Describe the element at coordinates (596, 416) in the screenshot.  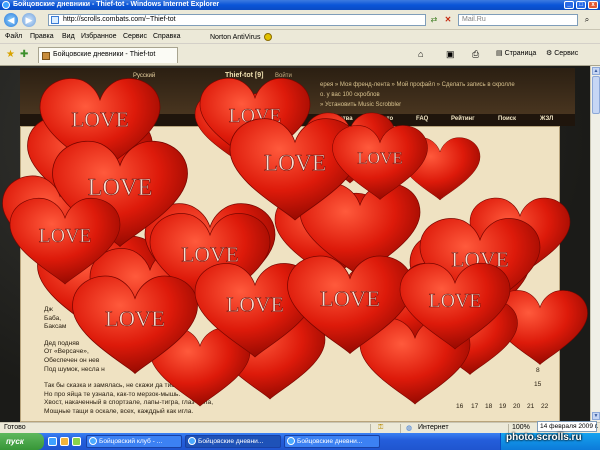
I see `scroll-down-icon: ▼` at that location.